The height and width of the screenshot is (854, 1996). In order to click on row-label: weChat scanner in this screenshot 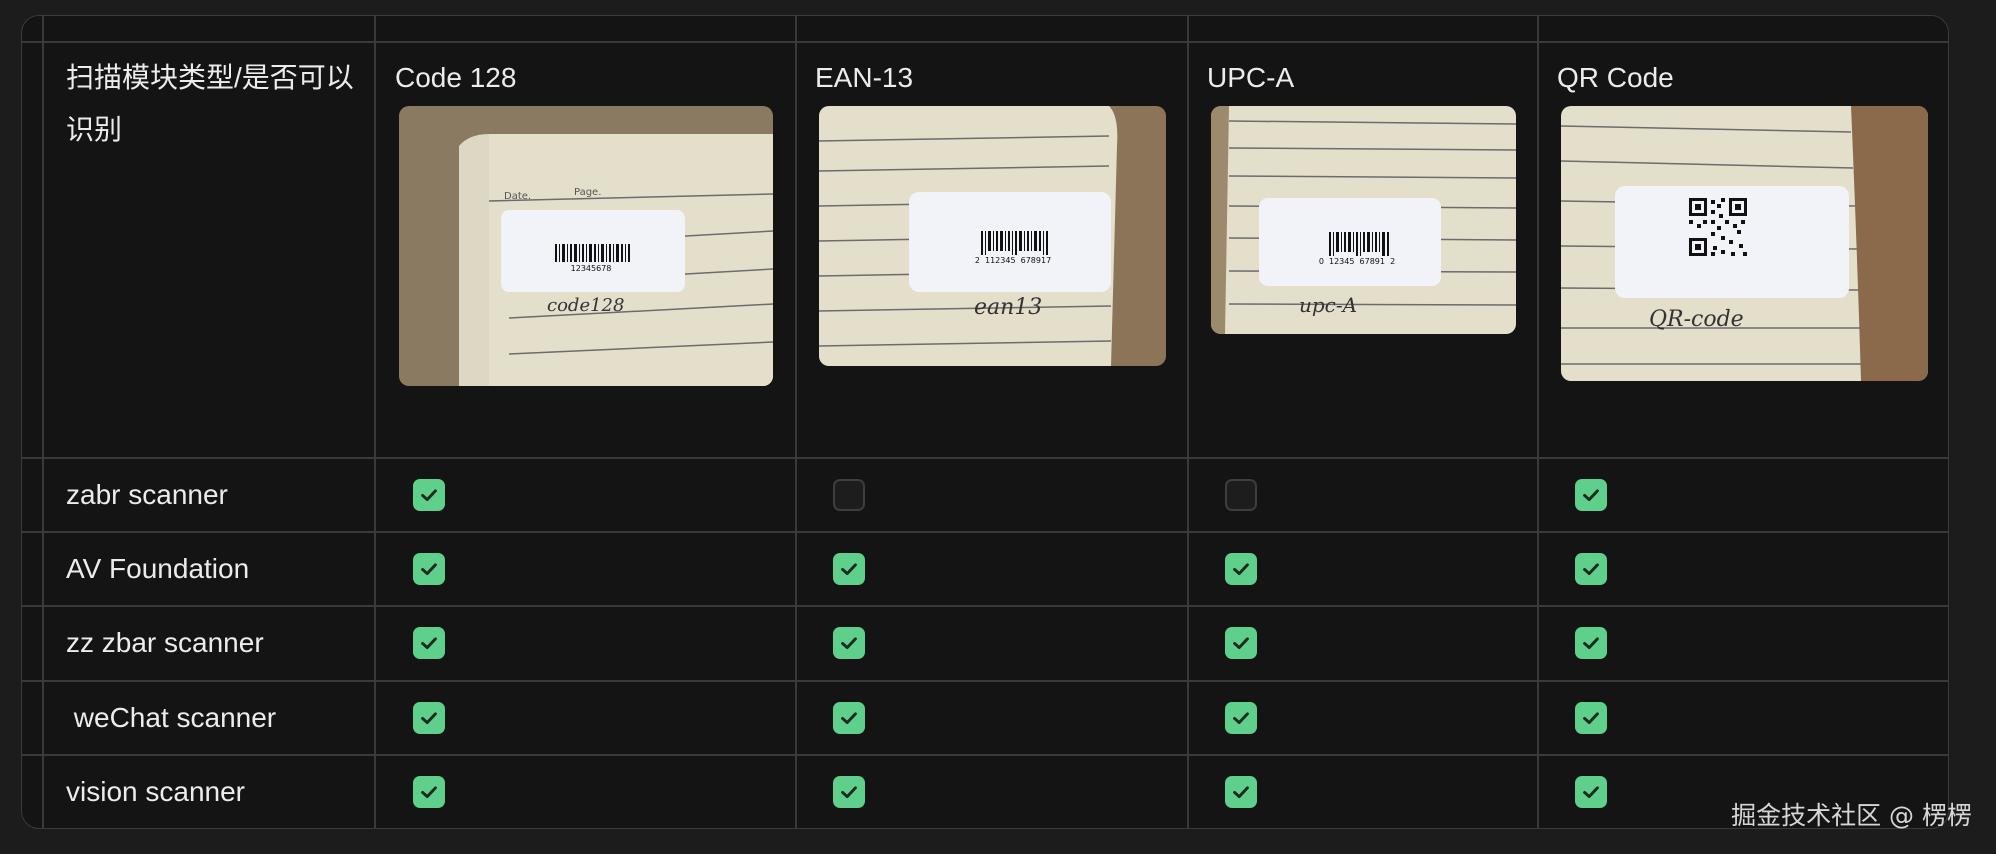, I will do `click(171, 717)`.